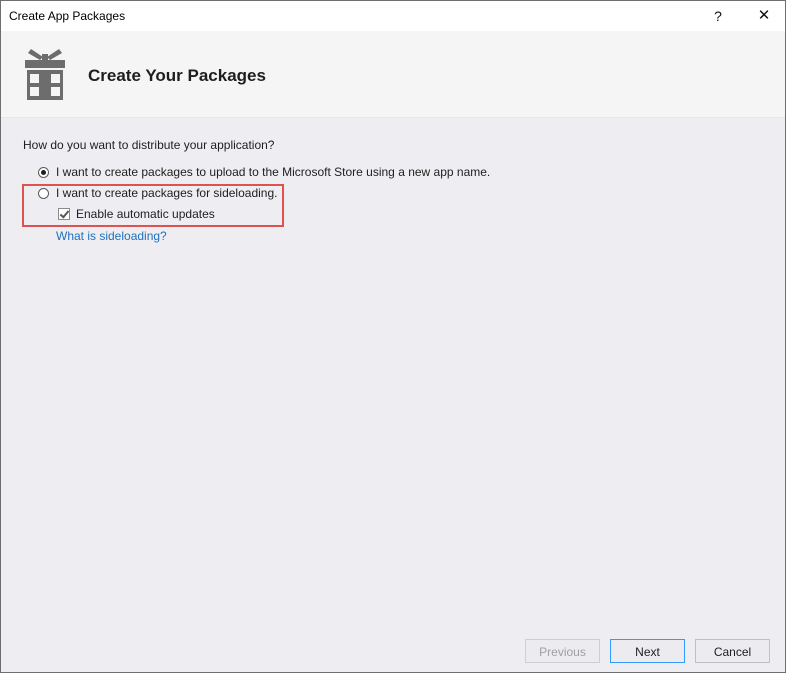  I want to click on title-bar: Create App Packages ? ✕, so click(393, 16).